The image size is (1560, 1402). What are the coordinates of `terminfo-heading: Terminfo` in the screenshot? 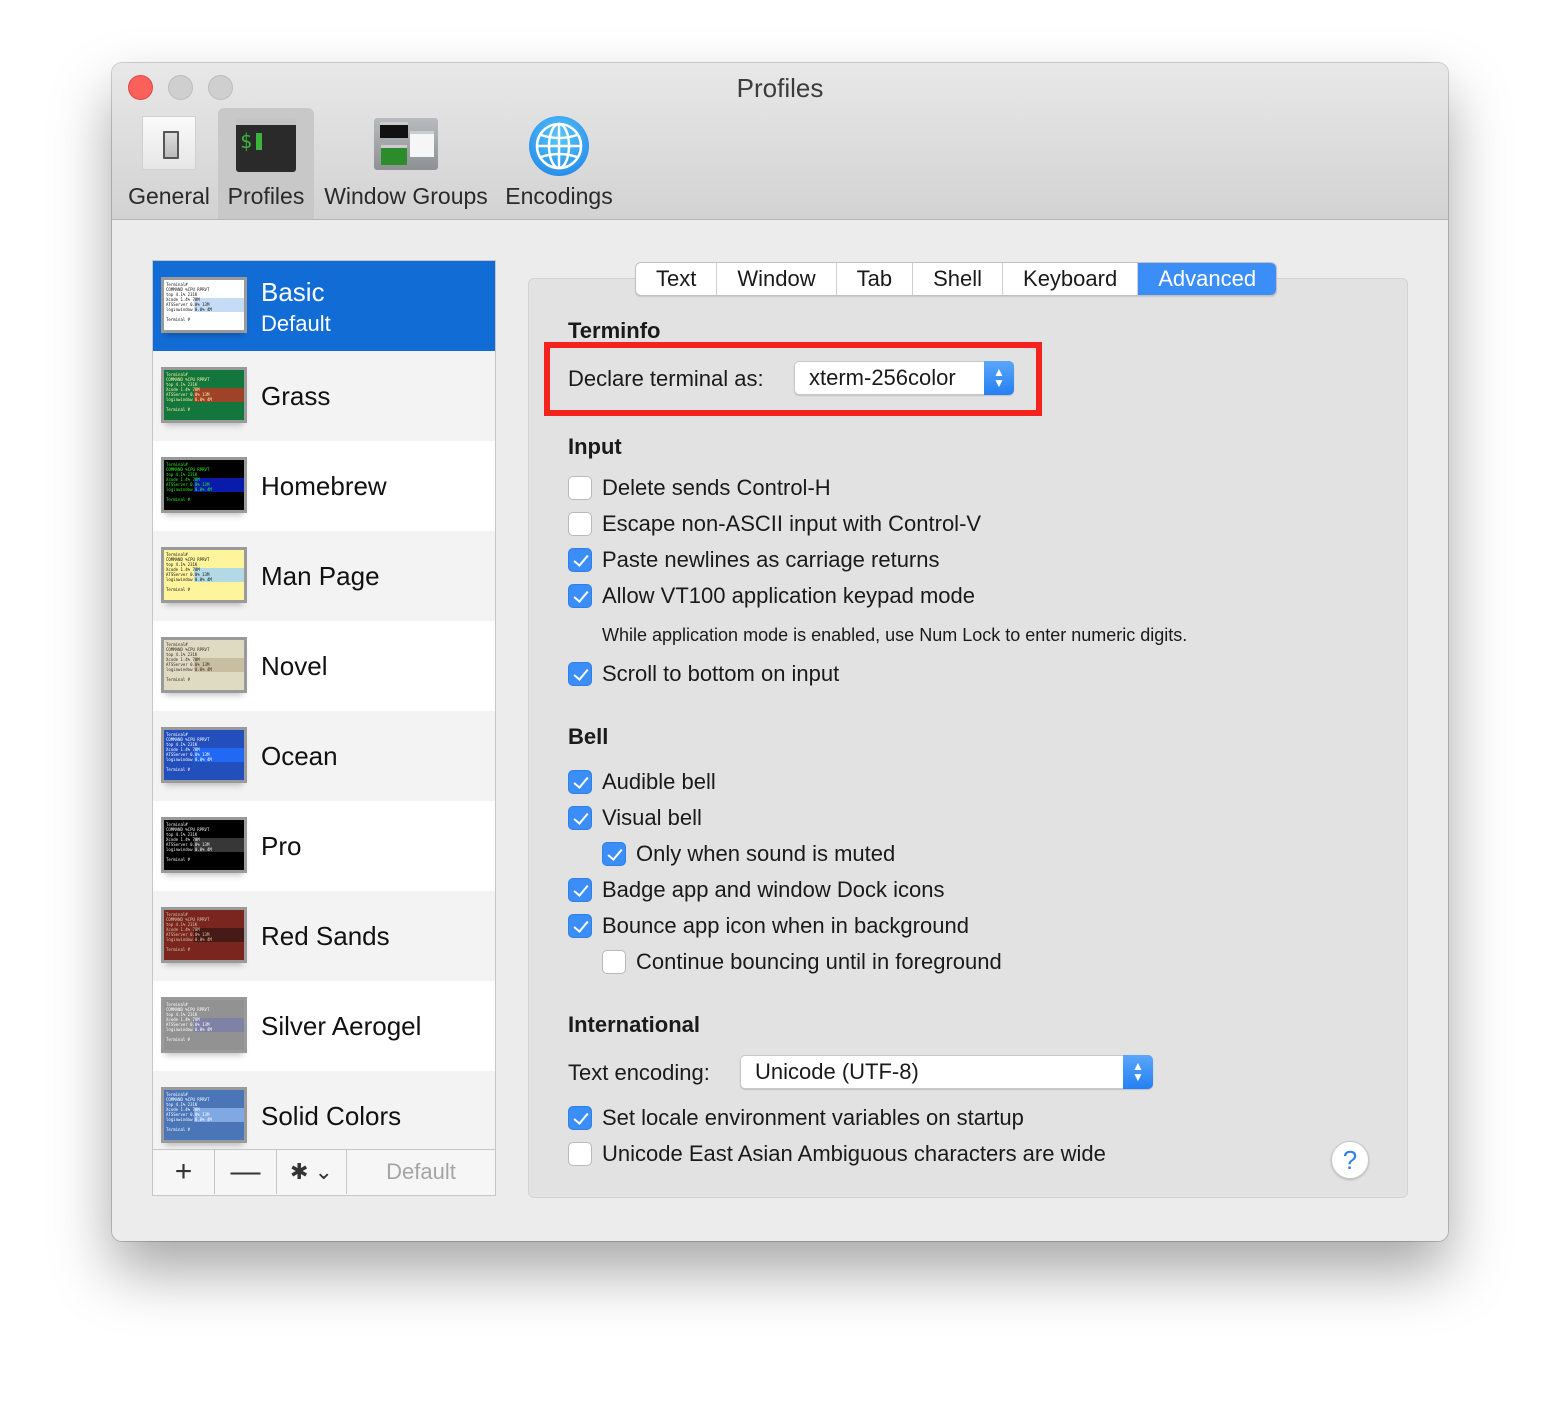 It's located at (614, 330).